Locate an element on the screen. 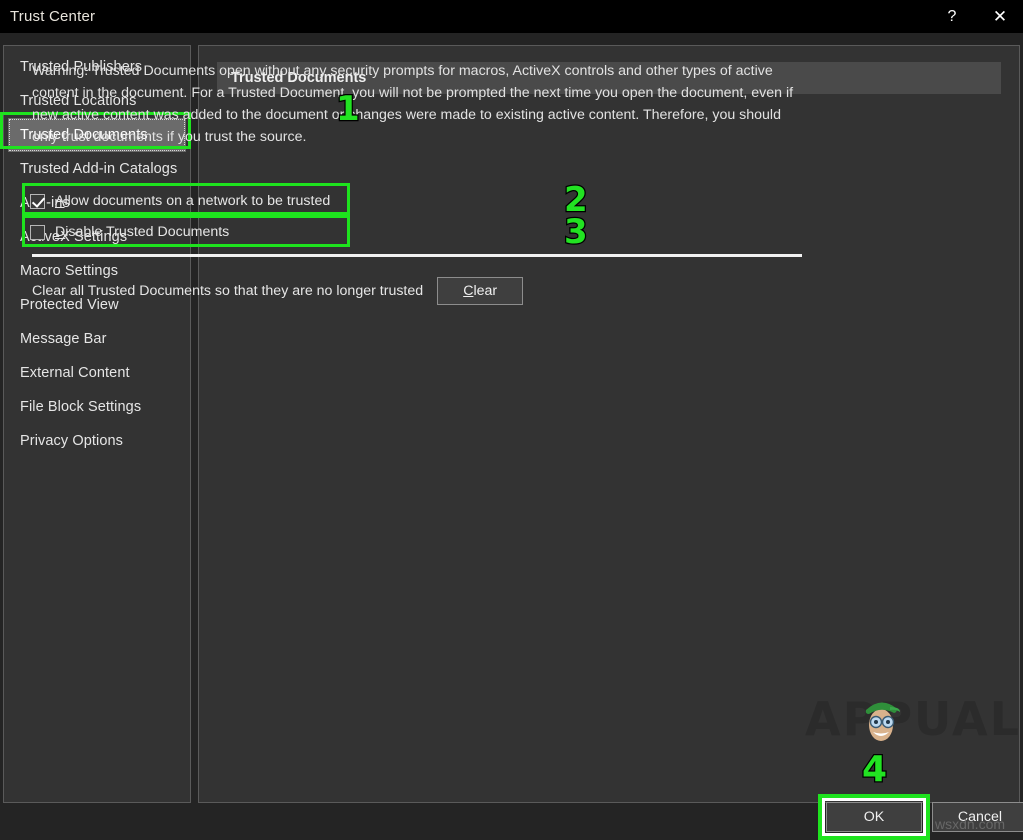  sidebar-item-label: Trusted Add-in Catalogs is located at coordinates (99, 169).